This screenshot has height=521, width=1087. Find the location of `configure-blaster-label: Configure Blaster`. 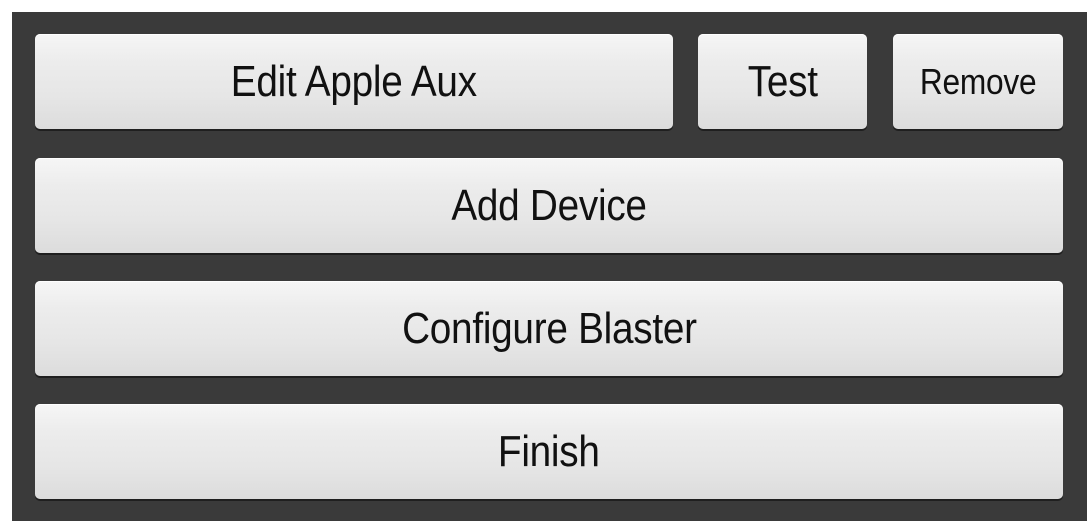

configure-blaster-label: Configure Blaster is located at coordinates (549, 328).